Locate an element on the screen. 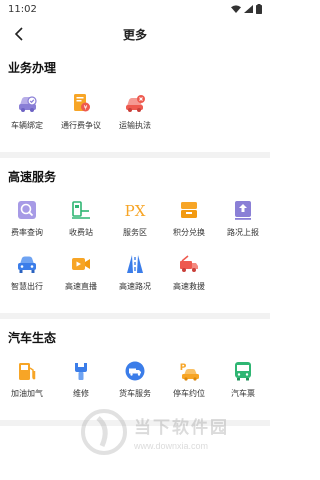 The image size is (320, 480). back-button is located at coordinates (19, 34).